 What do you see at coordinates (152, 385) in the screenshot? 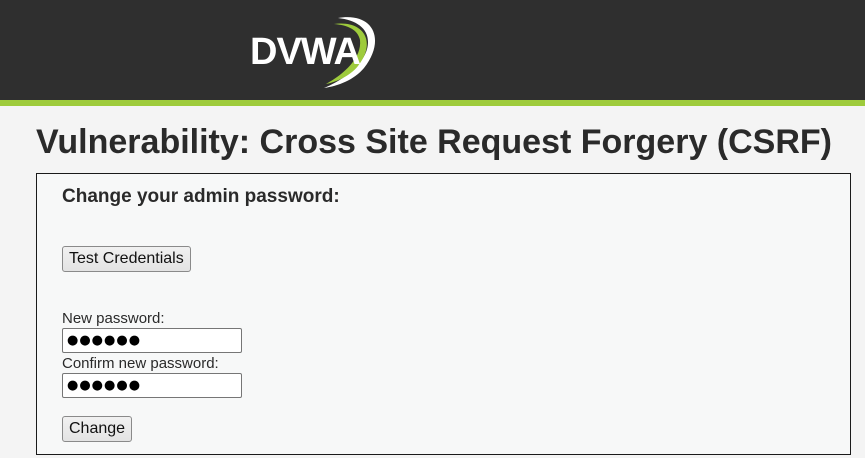
I see `confirm-password-input: ●●●●●●` at bounding box center [152, 385].